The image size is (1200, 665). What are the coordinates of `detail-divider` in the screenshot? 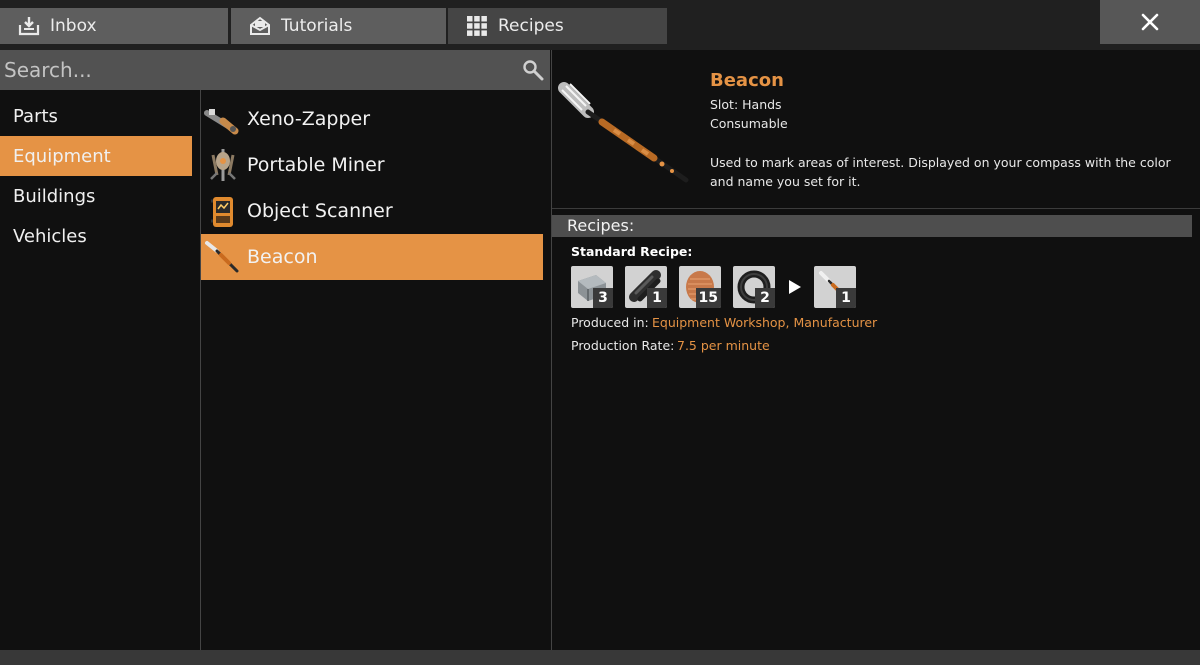 It's located at (876, 208).